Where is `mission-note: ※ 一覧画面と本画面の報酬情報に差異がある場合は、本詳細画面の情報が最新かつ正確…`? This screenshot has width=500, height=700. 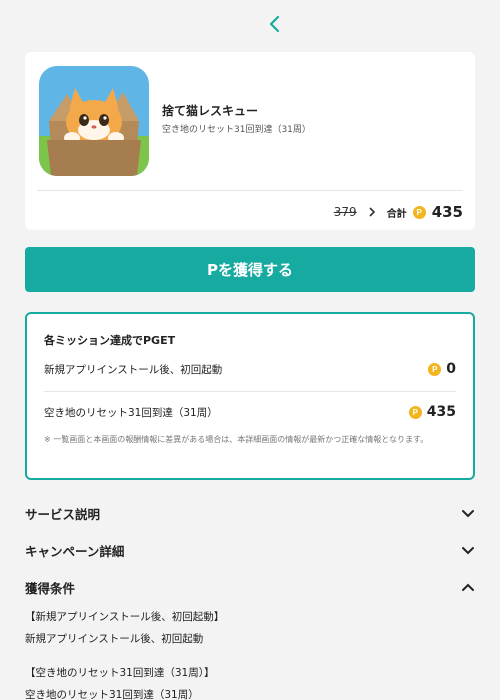 mission-note: ※ 一覧画面と本画面の報酬情報に差異がある場合は、本詳細画面の情報が最新かつ正確… is located at coordinates (236, 439).